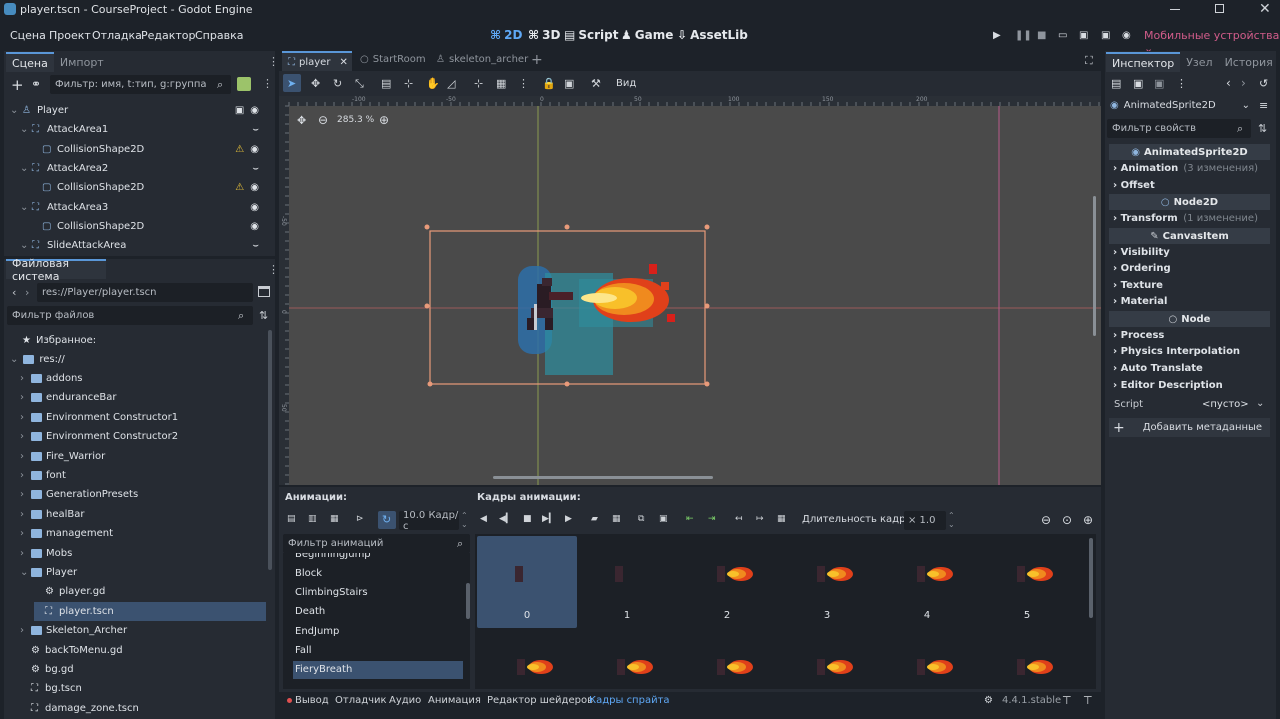 The width and height of the screenshot is (1280, 719). I want to click on group-offset: › Offset, so click(1134, 185).